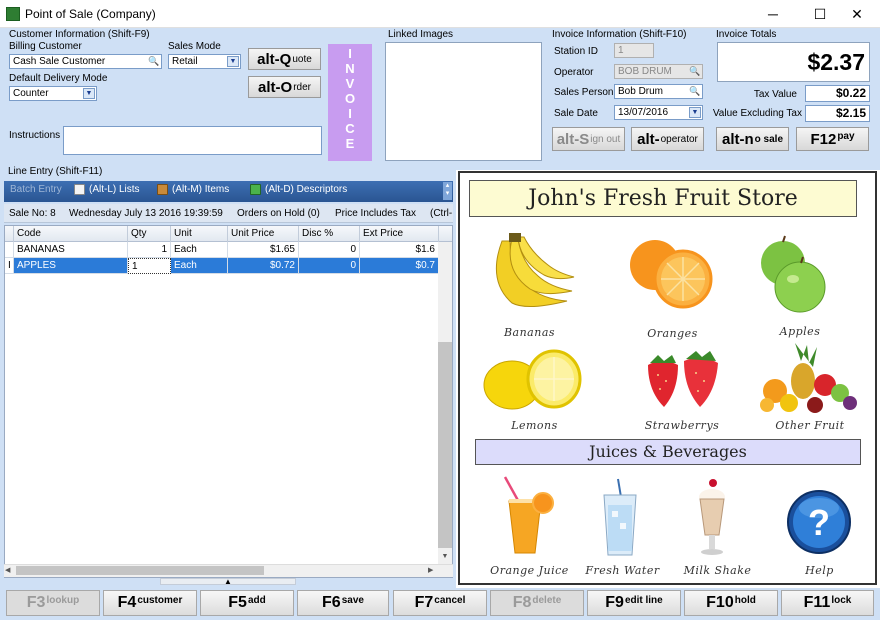 The width and height of the screenshot is (880, 620). What do you see at coordinates (658, 71) in the screenshot?
I see `operator-field: BOB DRUM 🔍` at bounding box center [658, 71].